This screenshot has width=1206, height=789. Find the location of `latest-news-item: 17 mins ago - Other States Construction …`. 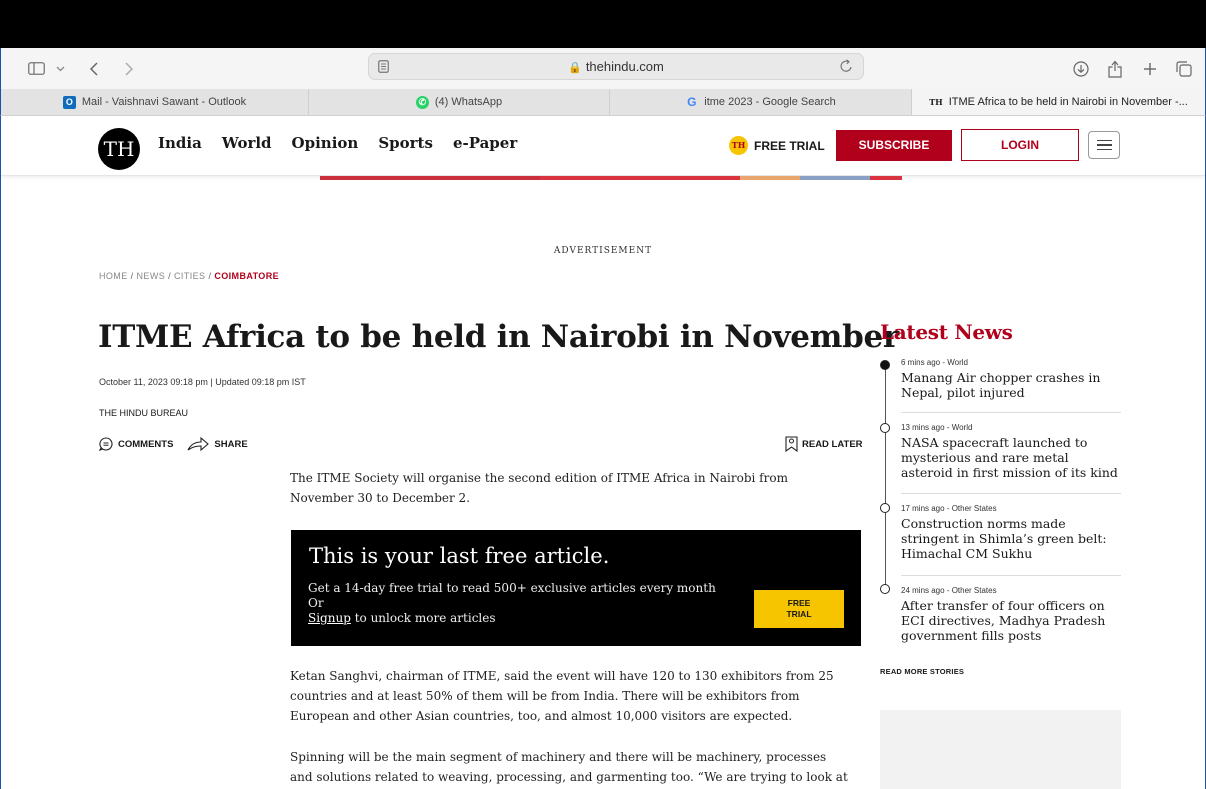

latest-news-item: 17 mins ago - Other States Construction … is located at coordinates (1011, 540).